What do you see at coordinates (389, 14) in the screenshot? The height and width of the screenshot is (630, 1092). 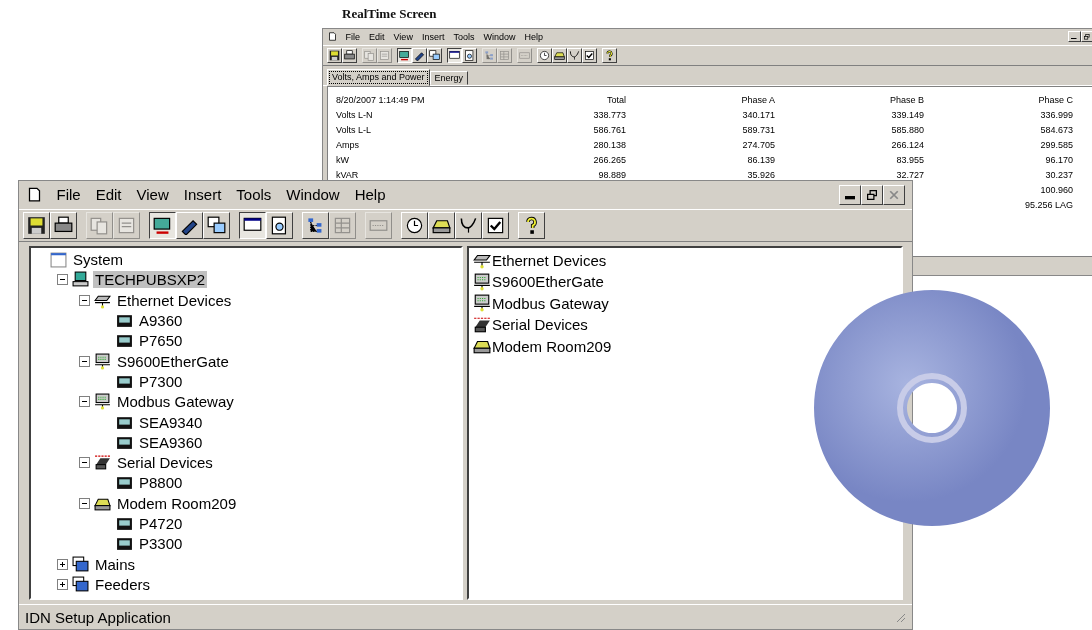 I see `caption: RealTime Screen` at bounding box center [389, 14].